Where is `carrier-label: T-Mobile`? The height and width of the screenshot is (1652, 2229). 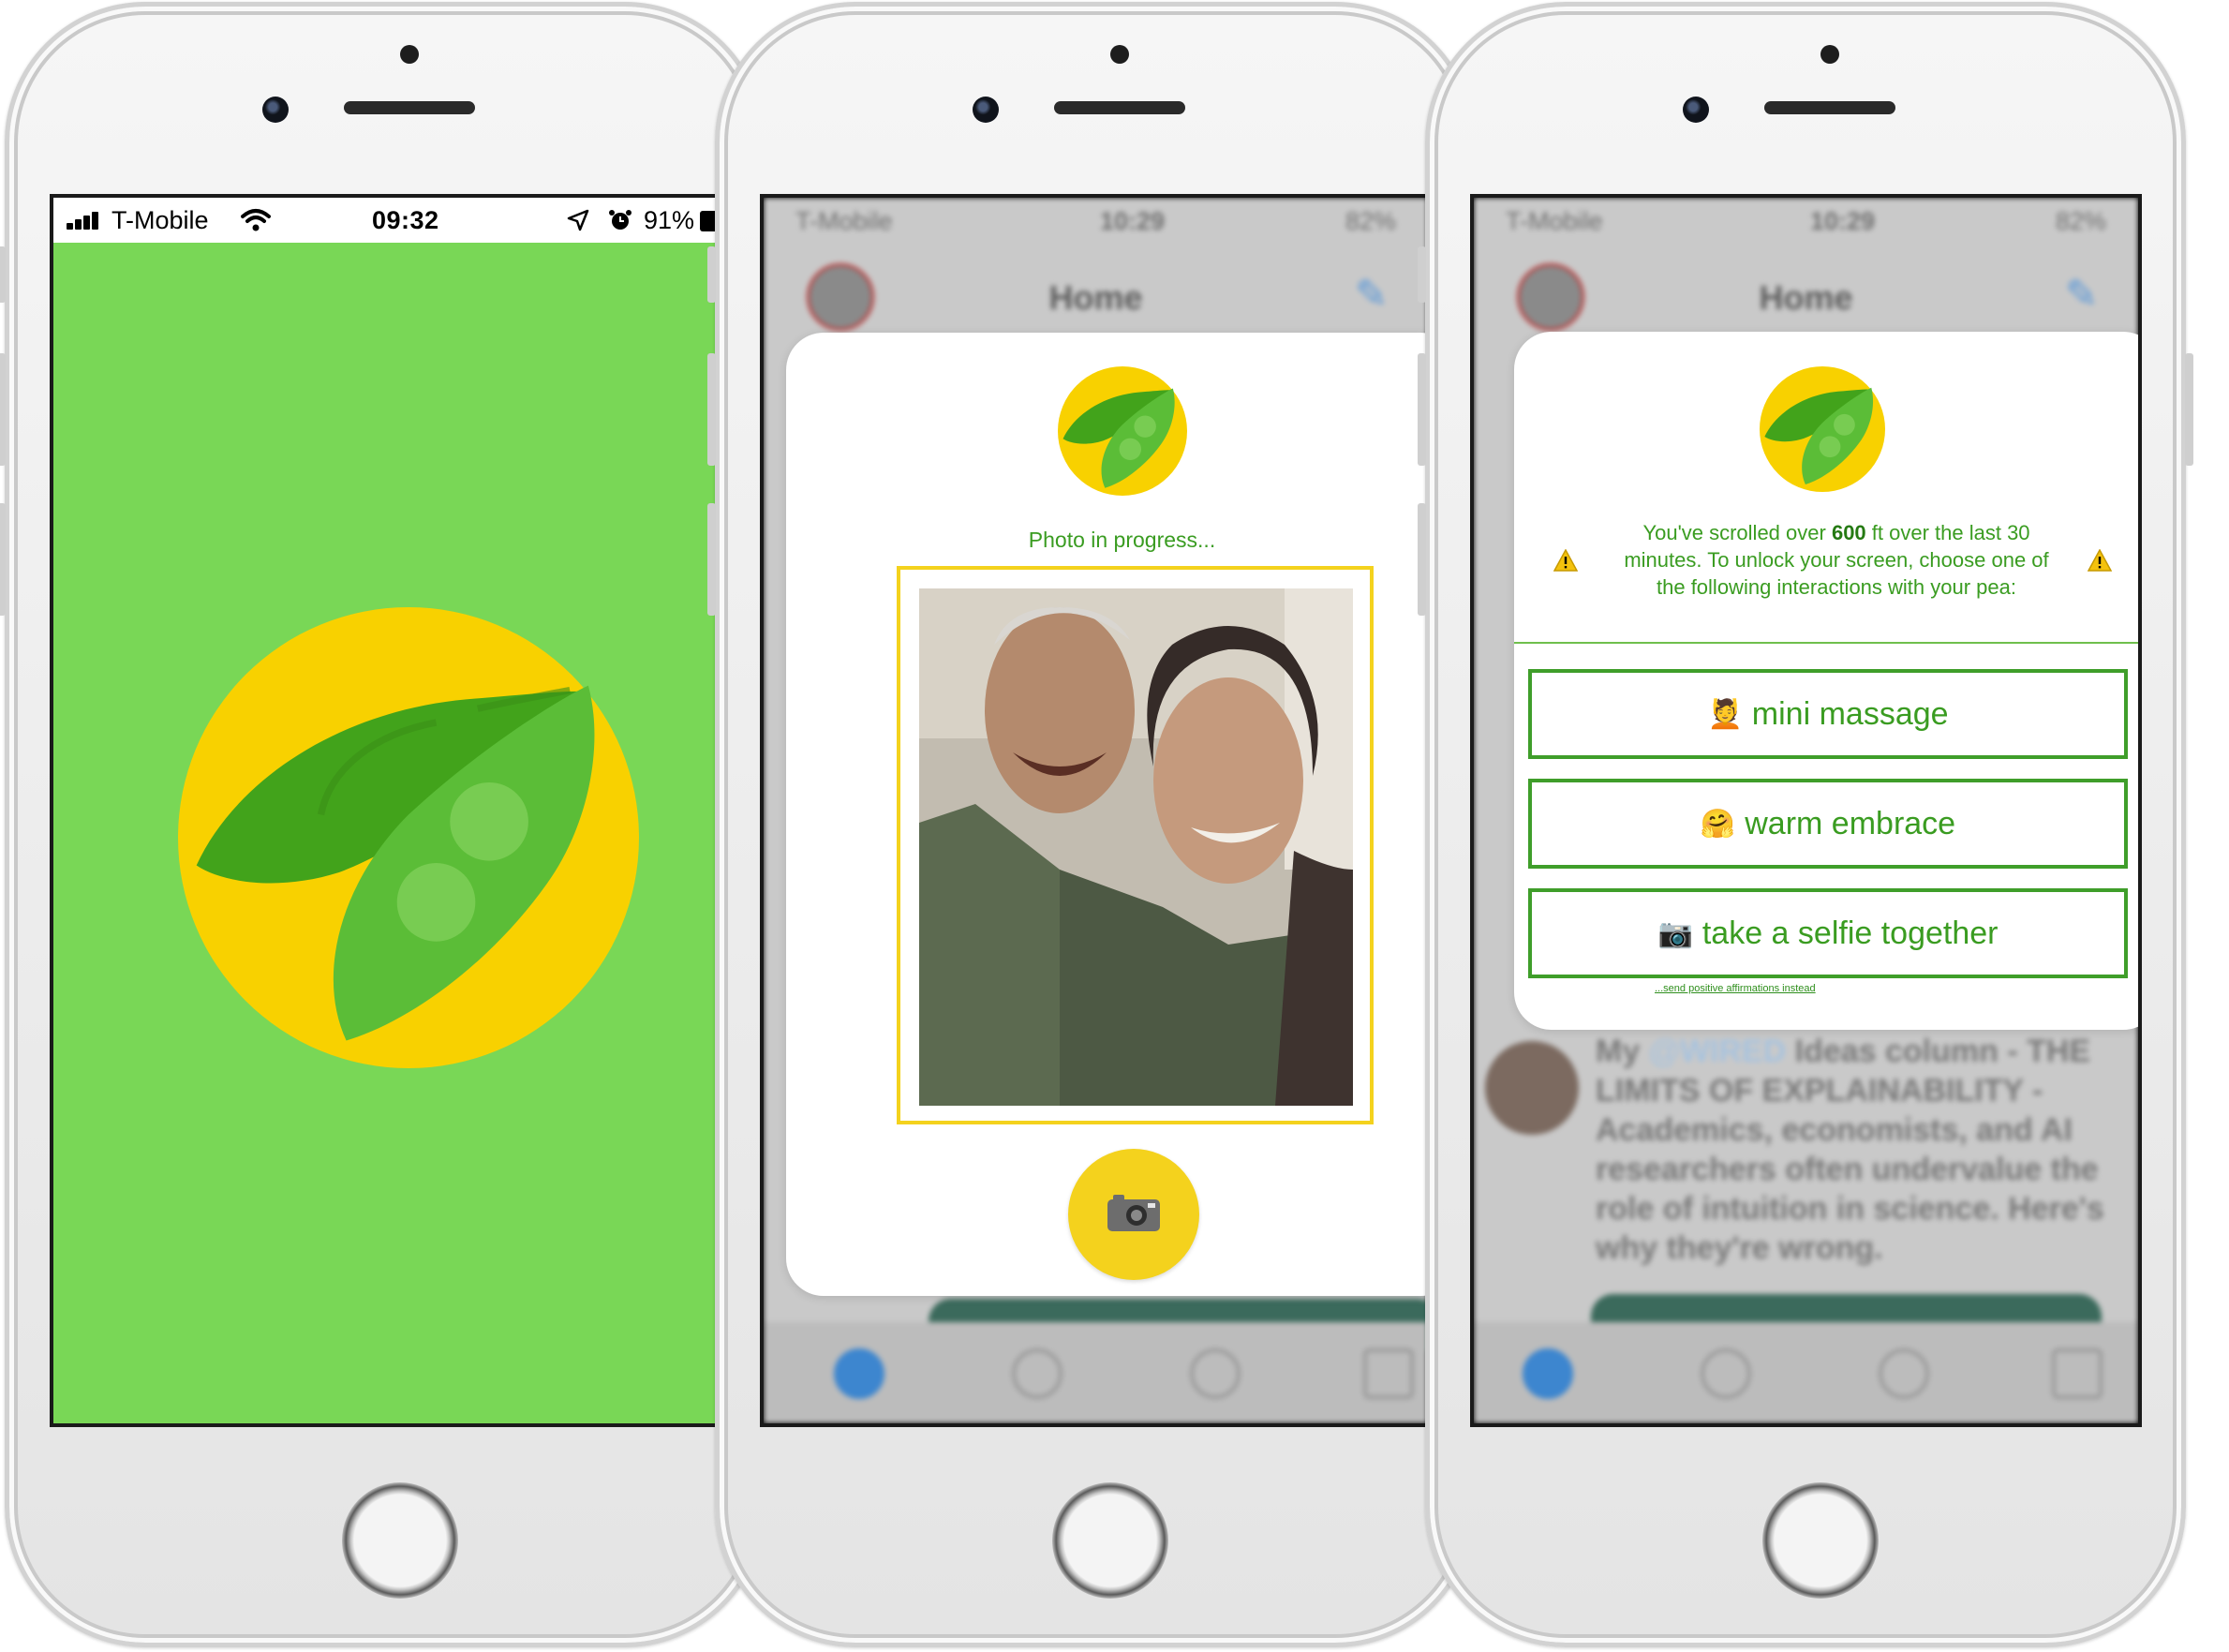
carrier-label: T-Mobile is located at coordinates (160, 220).